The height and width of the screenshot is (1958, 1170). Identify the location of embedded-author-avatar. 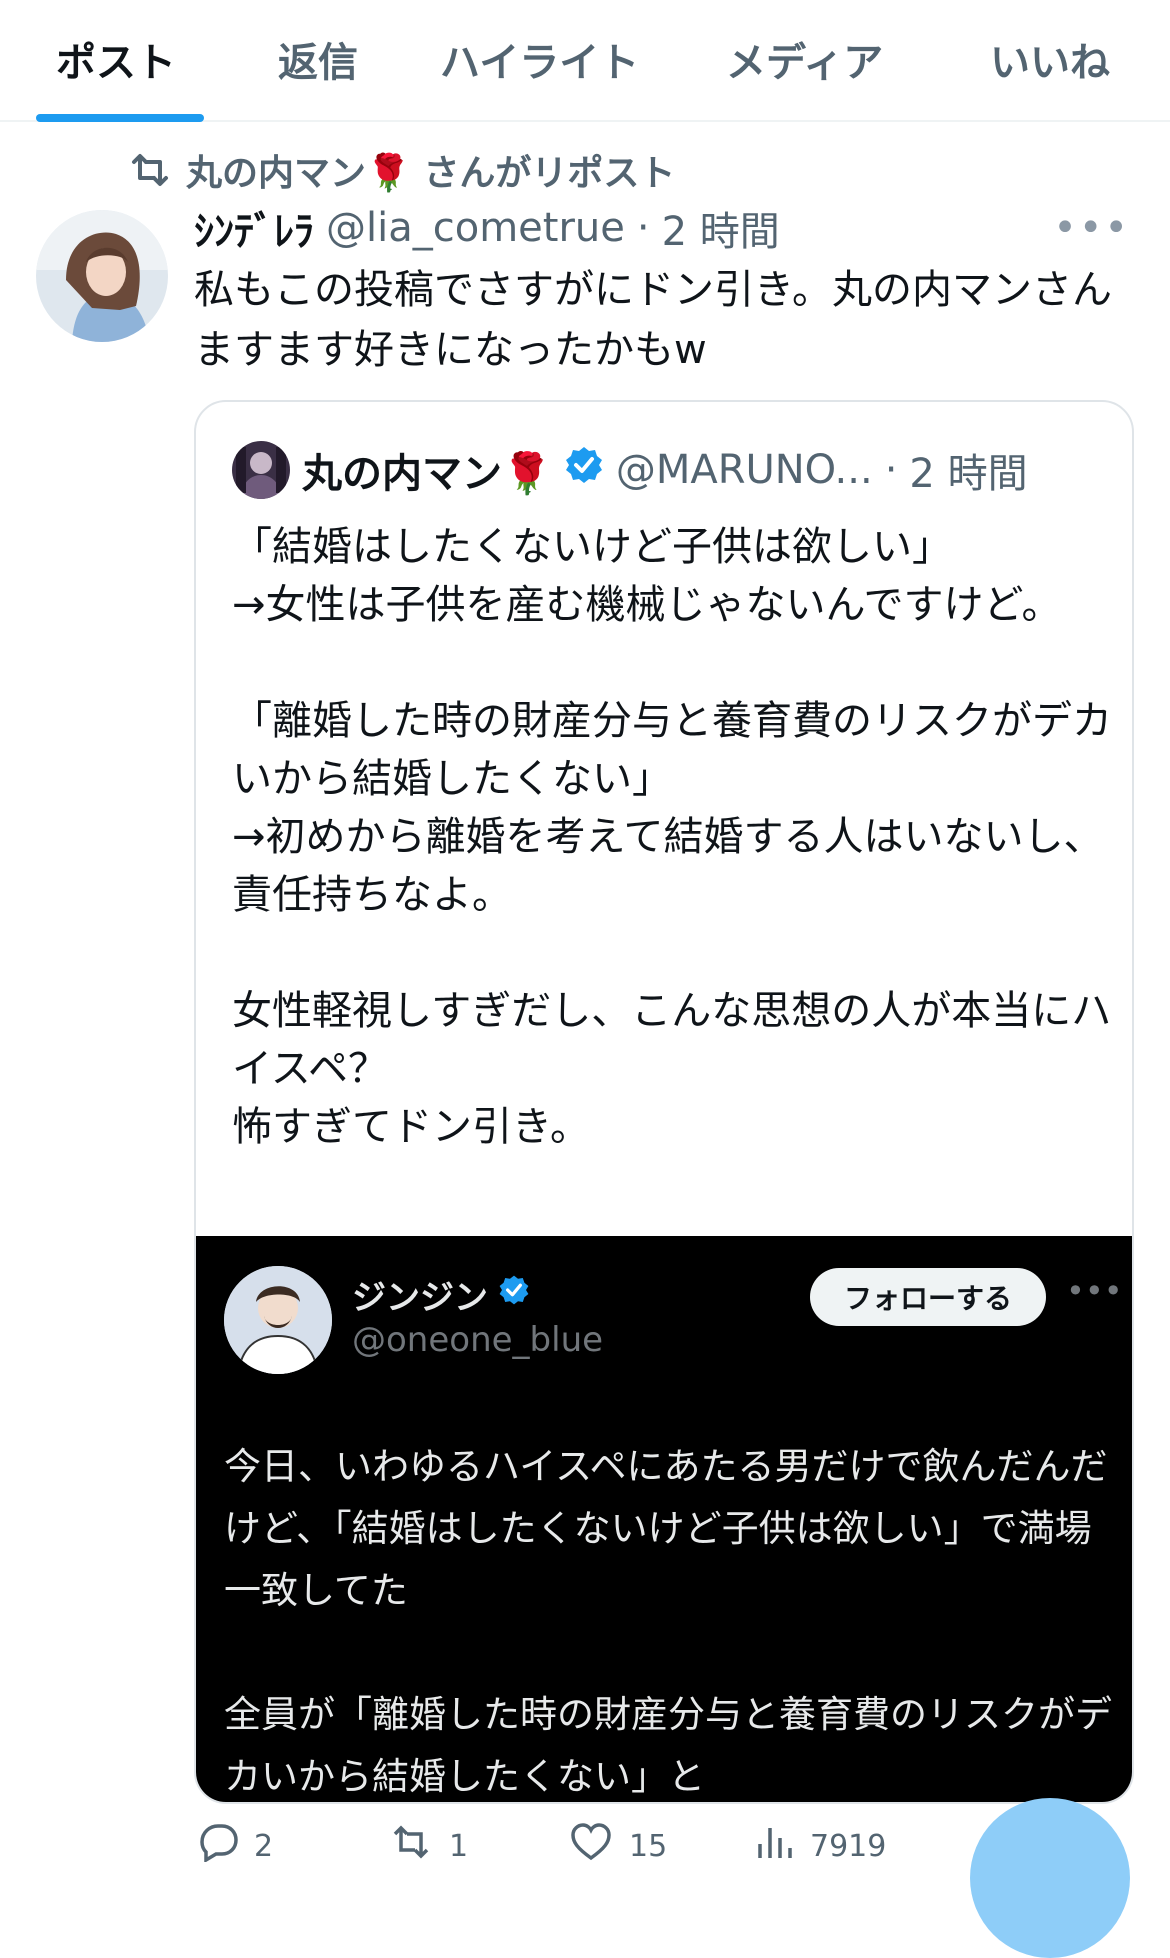
(278, 1320).